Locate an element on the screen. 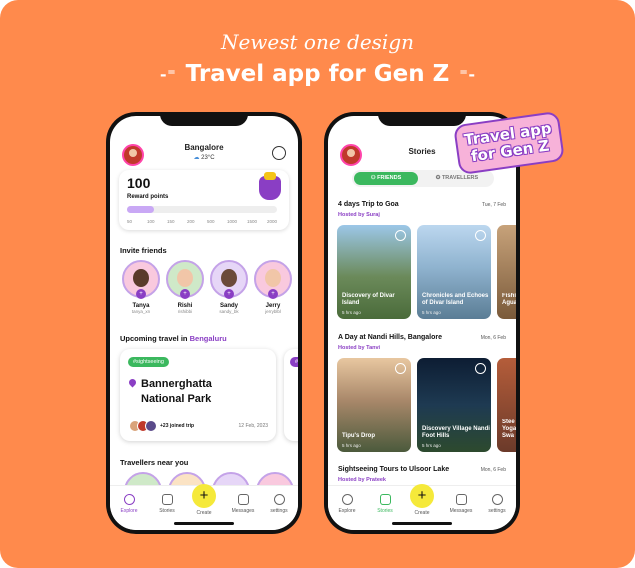 The width and height of the screenshot is (635, 568). trip-title-line2: National Park is located at coordinates (176, 399).